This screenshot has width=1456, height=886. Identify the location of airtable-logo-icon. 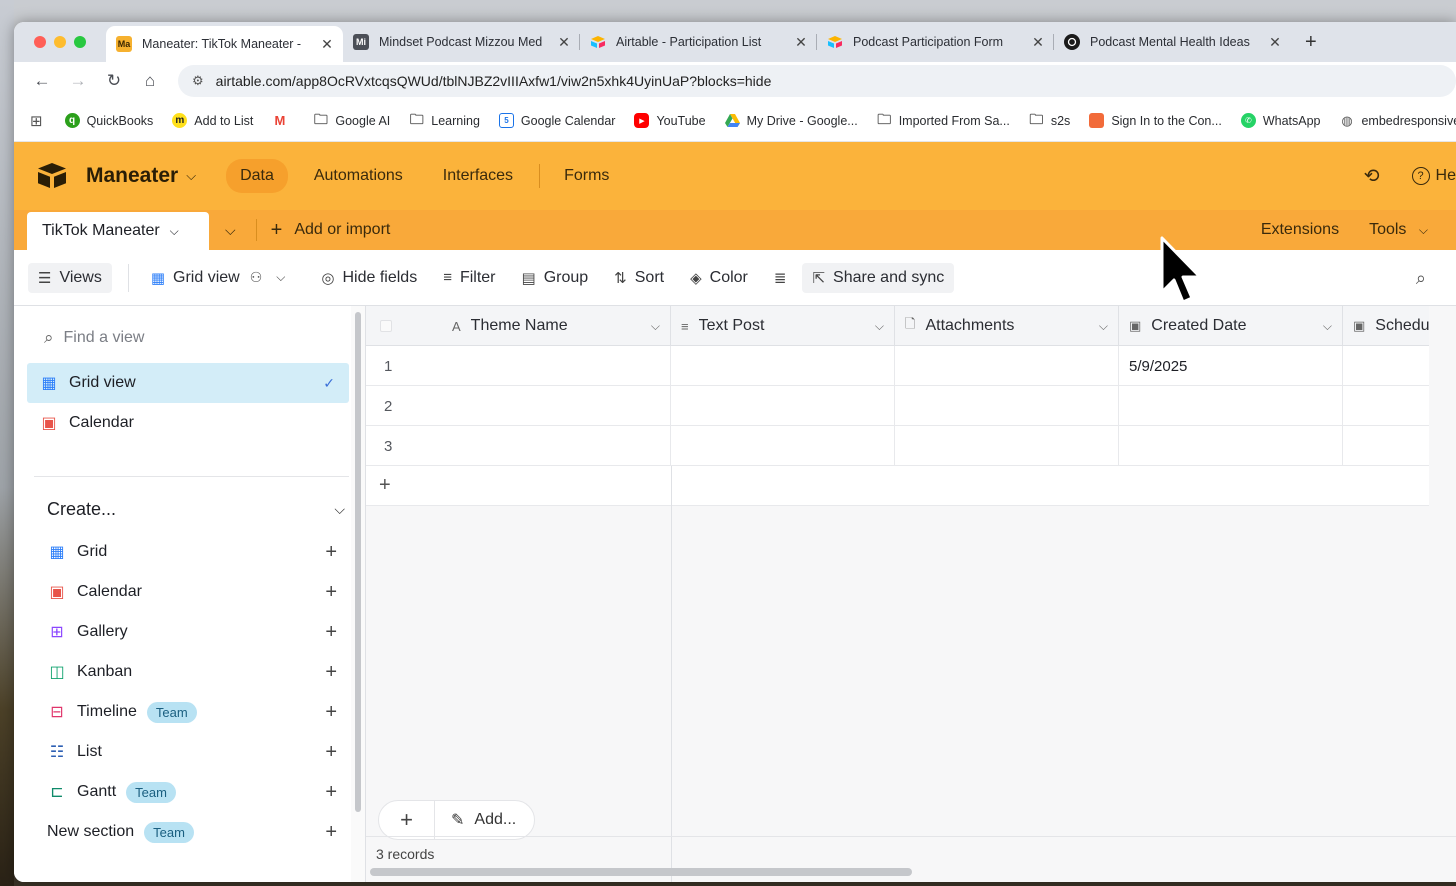
(52, 176).